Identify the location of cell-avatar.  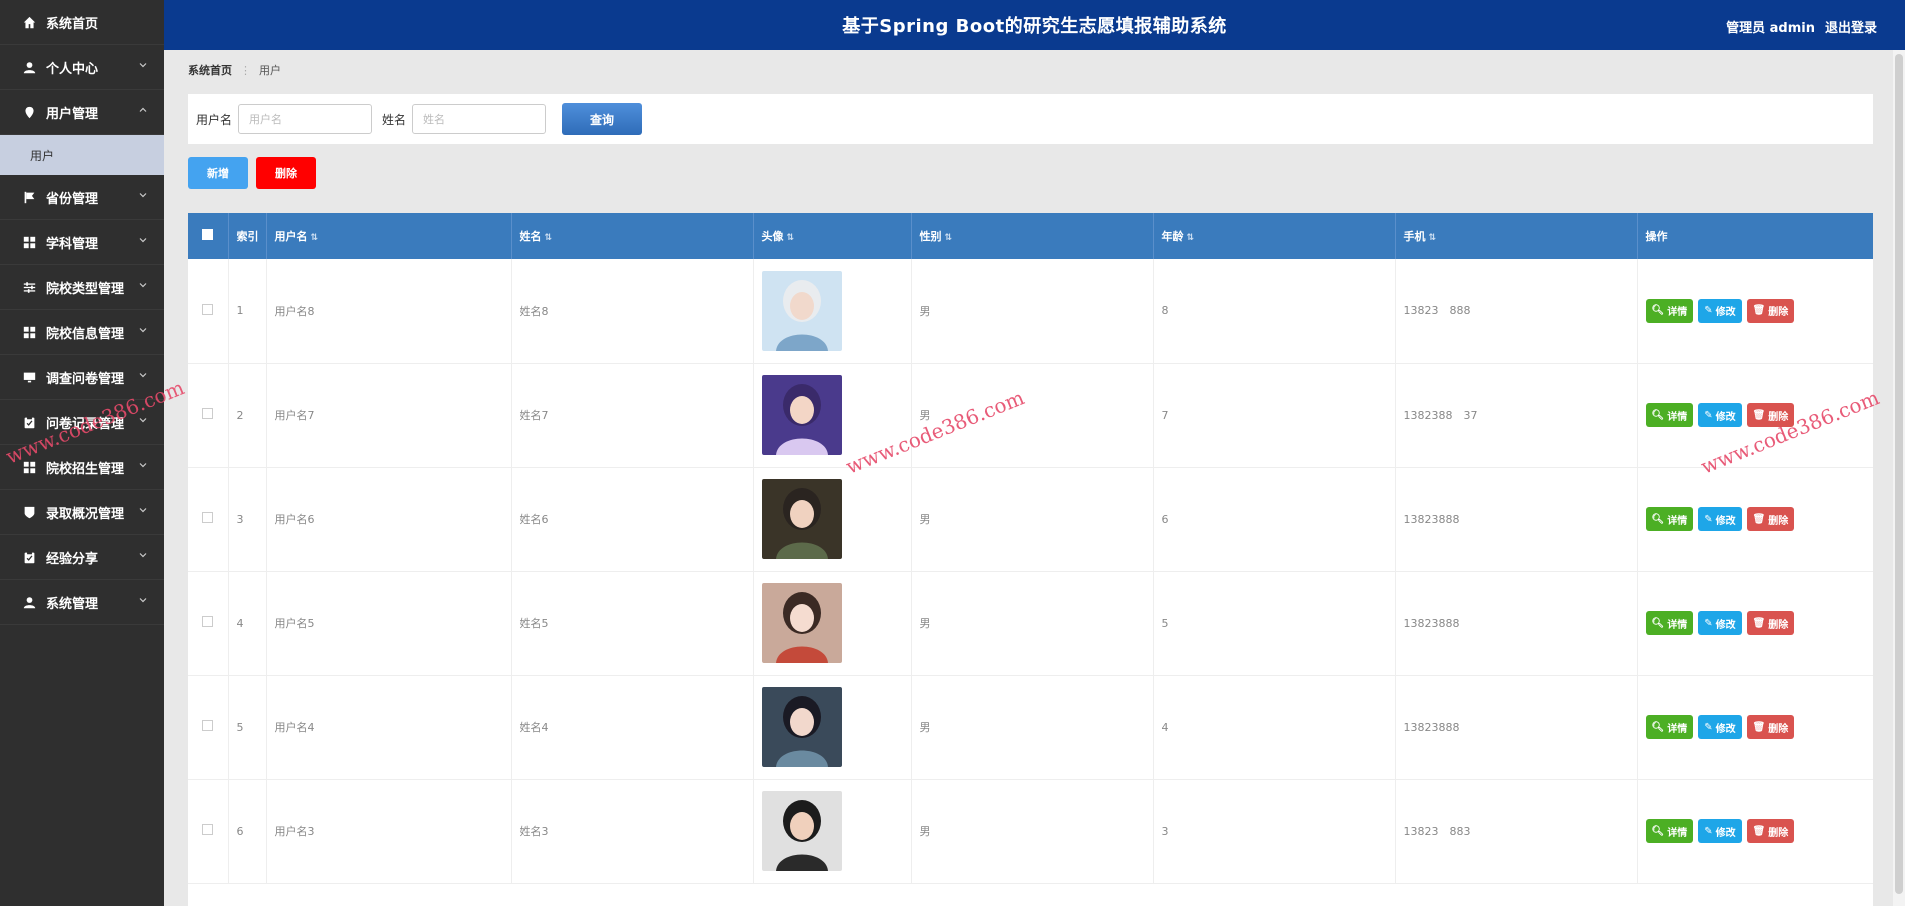
(832, 519).